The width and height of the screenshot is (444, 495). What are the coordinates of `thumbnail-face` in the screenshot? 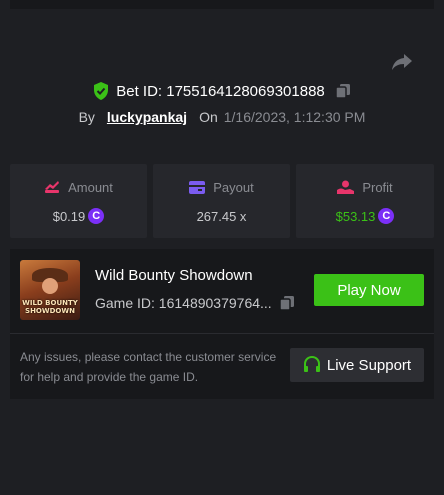 It's located at (50, 286).